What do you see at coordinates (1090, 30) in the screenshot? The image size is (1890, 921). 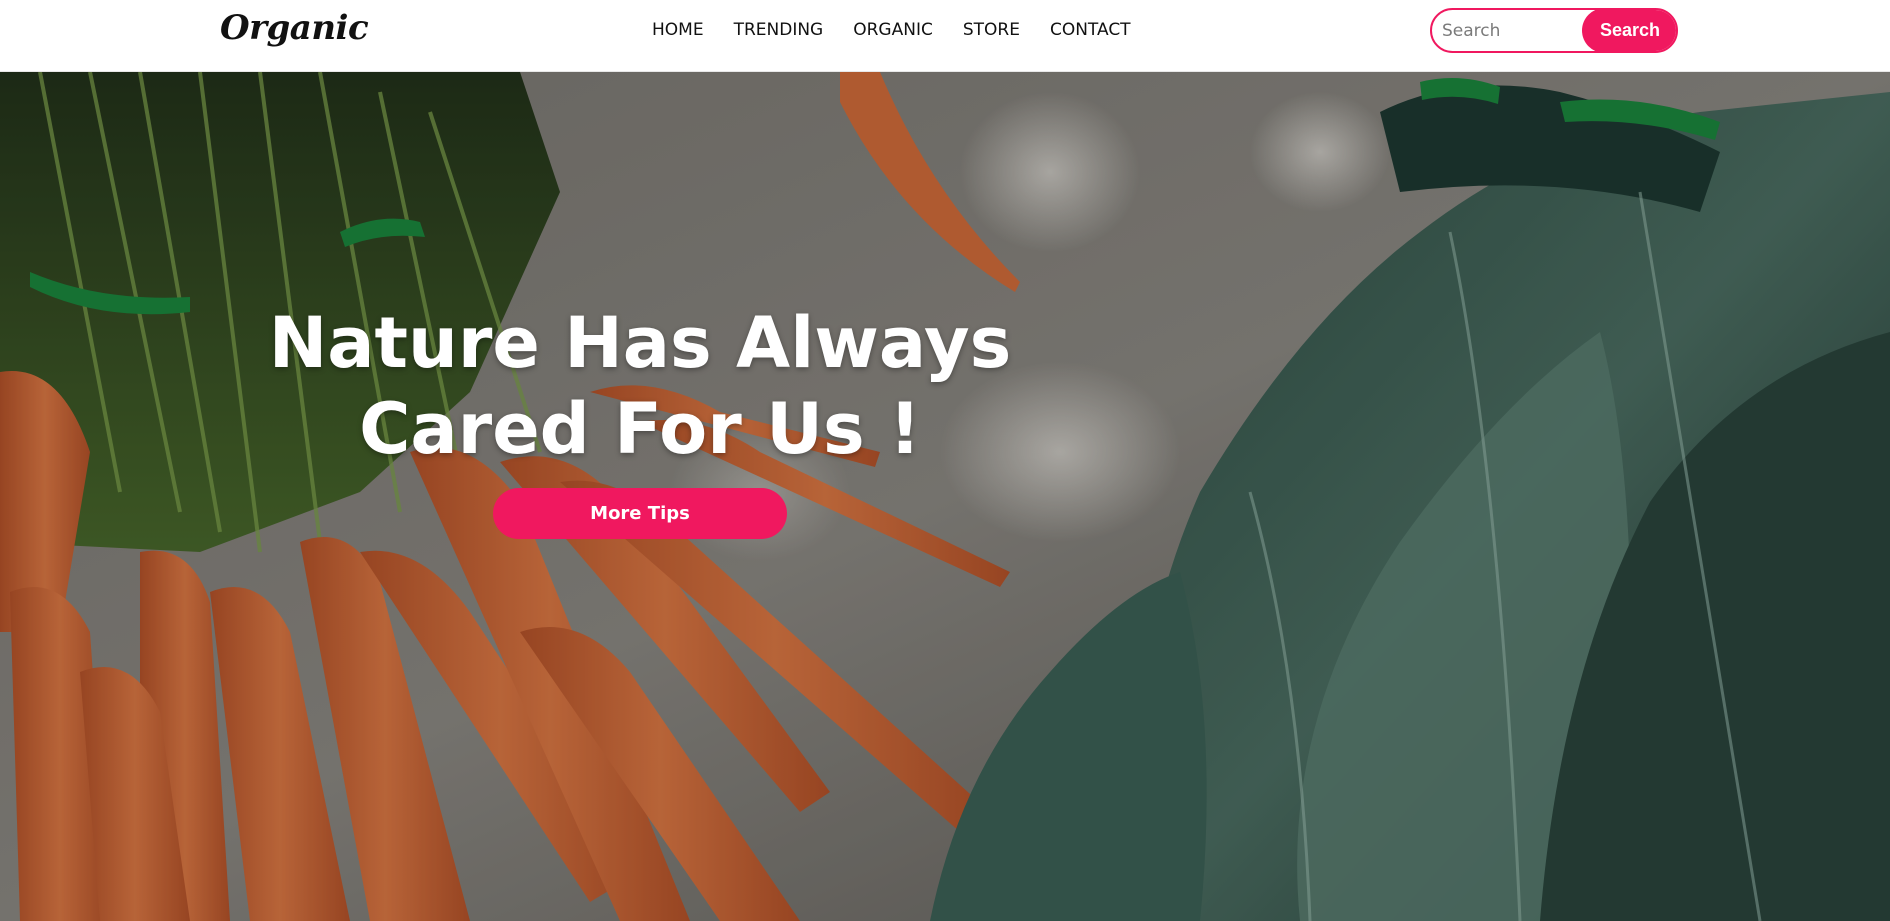 I see `nav-link-contact: CONTACT` at bounding box center [1090, 30].